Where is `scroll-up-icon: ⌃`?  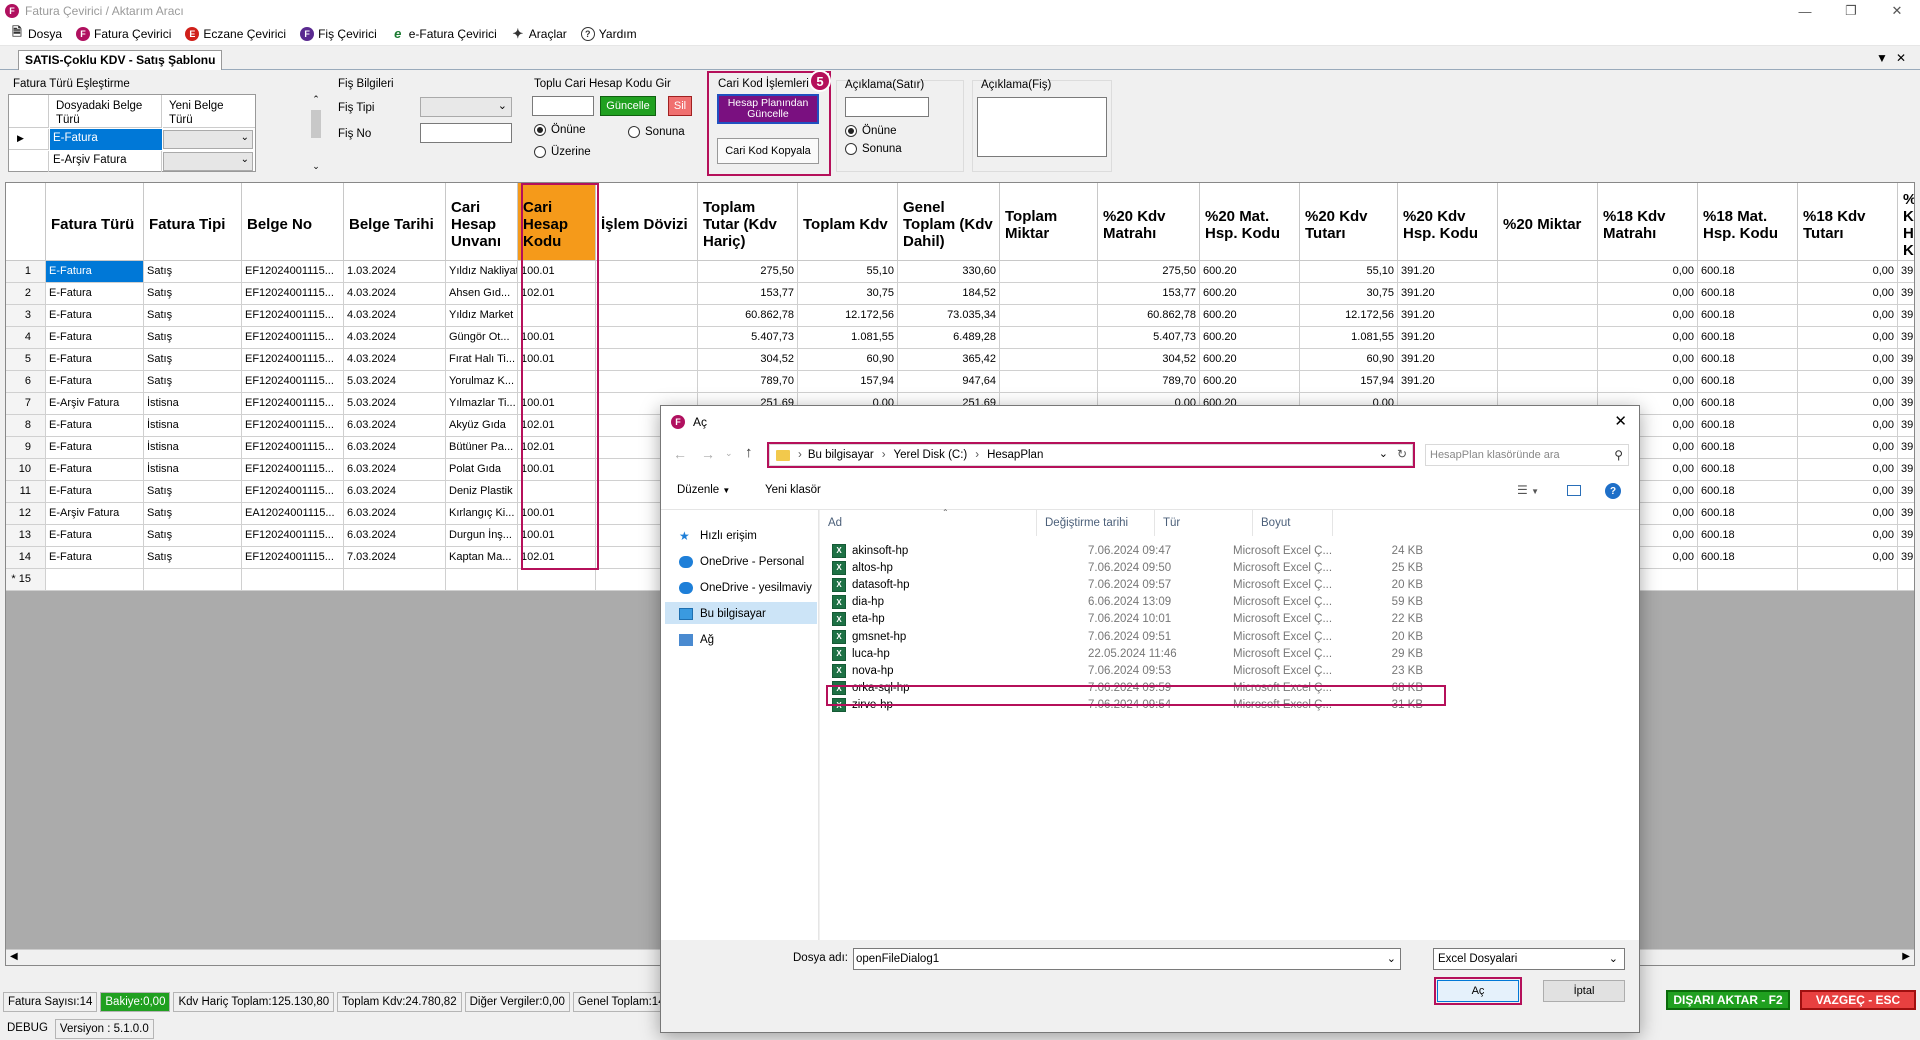 scroll-up-icon: ⌃ is located at coordinates (316, 99).